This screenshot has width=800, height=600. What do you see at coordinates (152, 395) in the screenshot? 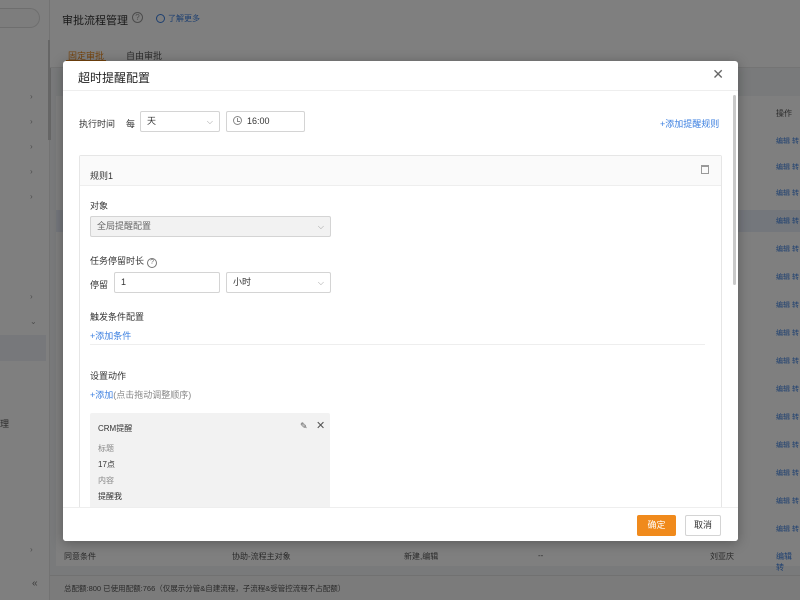
I see `add-action-hint: (点击拖动调整顺序)` at bounding box center [152, 395].